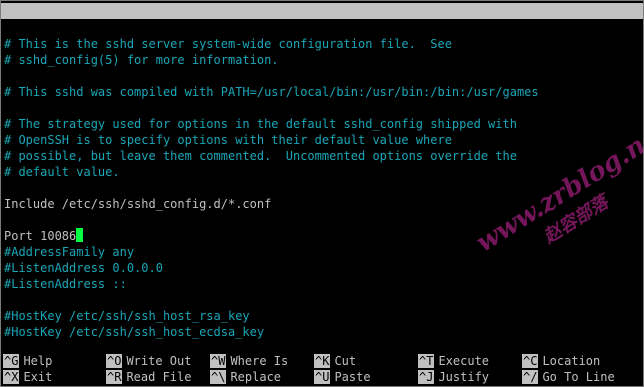  I want to click on config-text: Include /etc/ssh/sshd_config.d/*.conf, so click(138, 204).